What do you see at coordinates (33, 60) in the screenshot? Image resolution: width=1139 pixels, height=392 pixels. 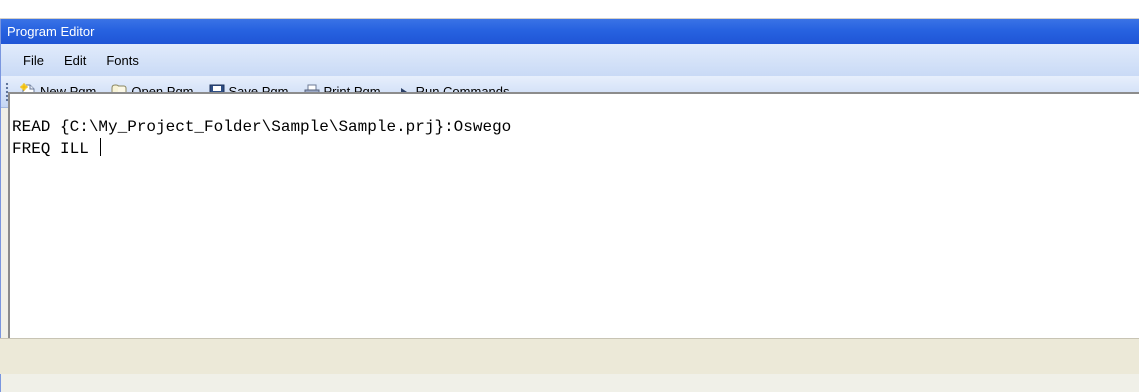 I see `menu-file: File` at bounding box center [33, 60].